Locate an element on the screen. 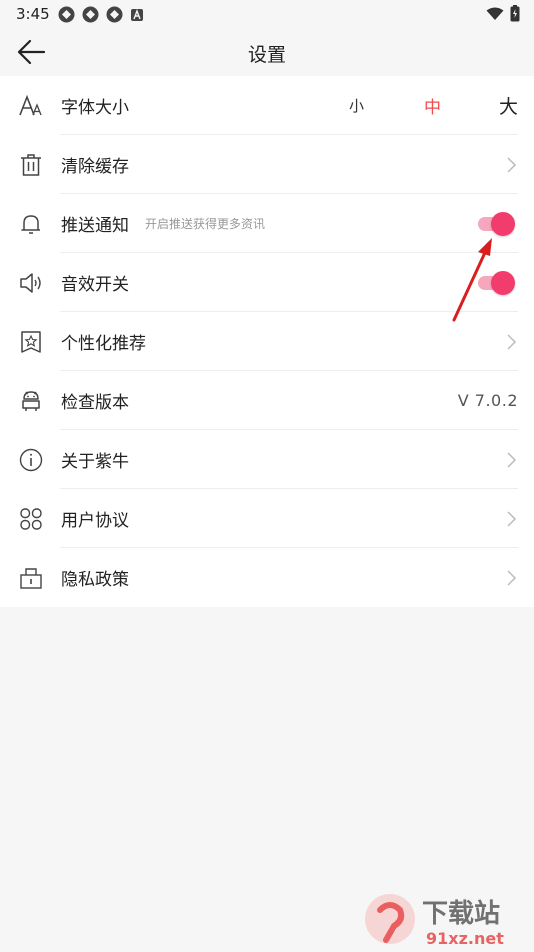 Image resolution: width=534 pixels, height=952 pixels. check-version-row: 检查版本 V 7.0.2 is located at coordinates (267, 400).